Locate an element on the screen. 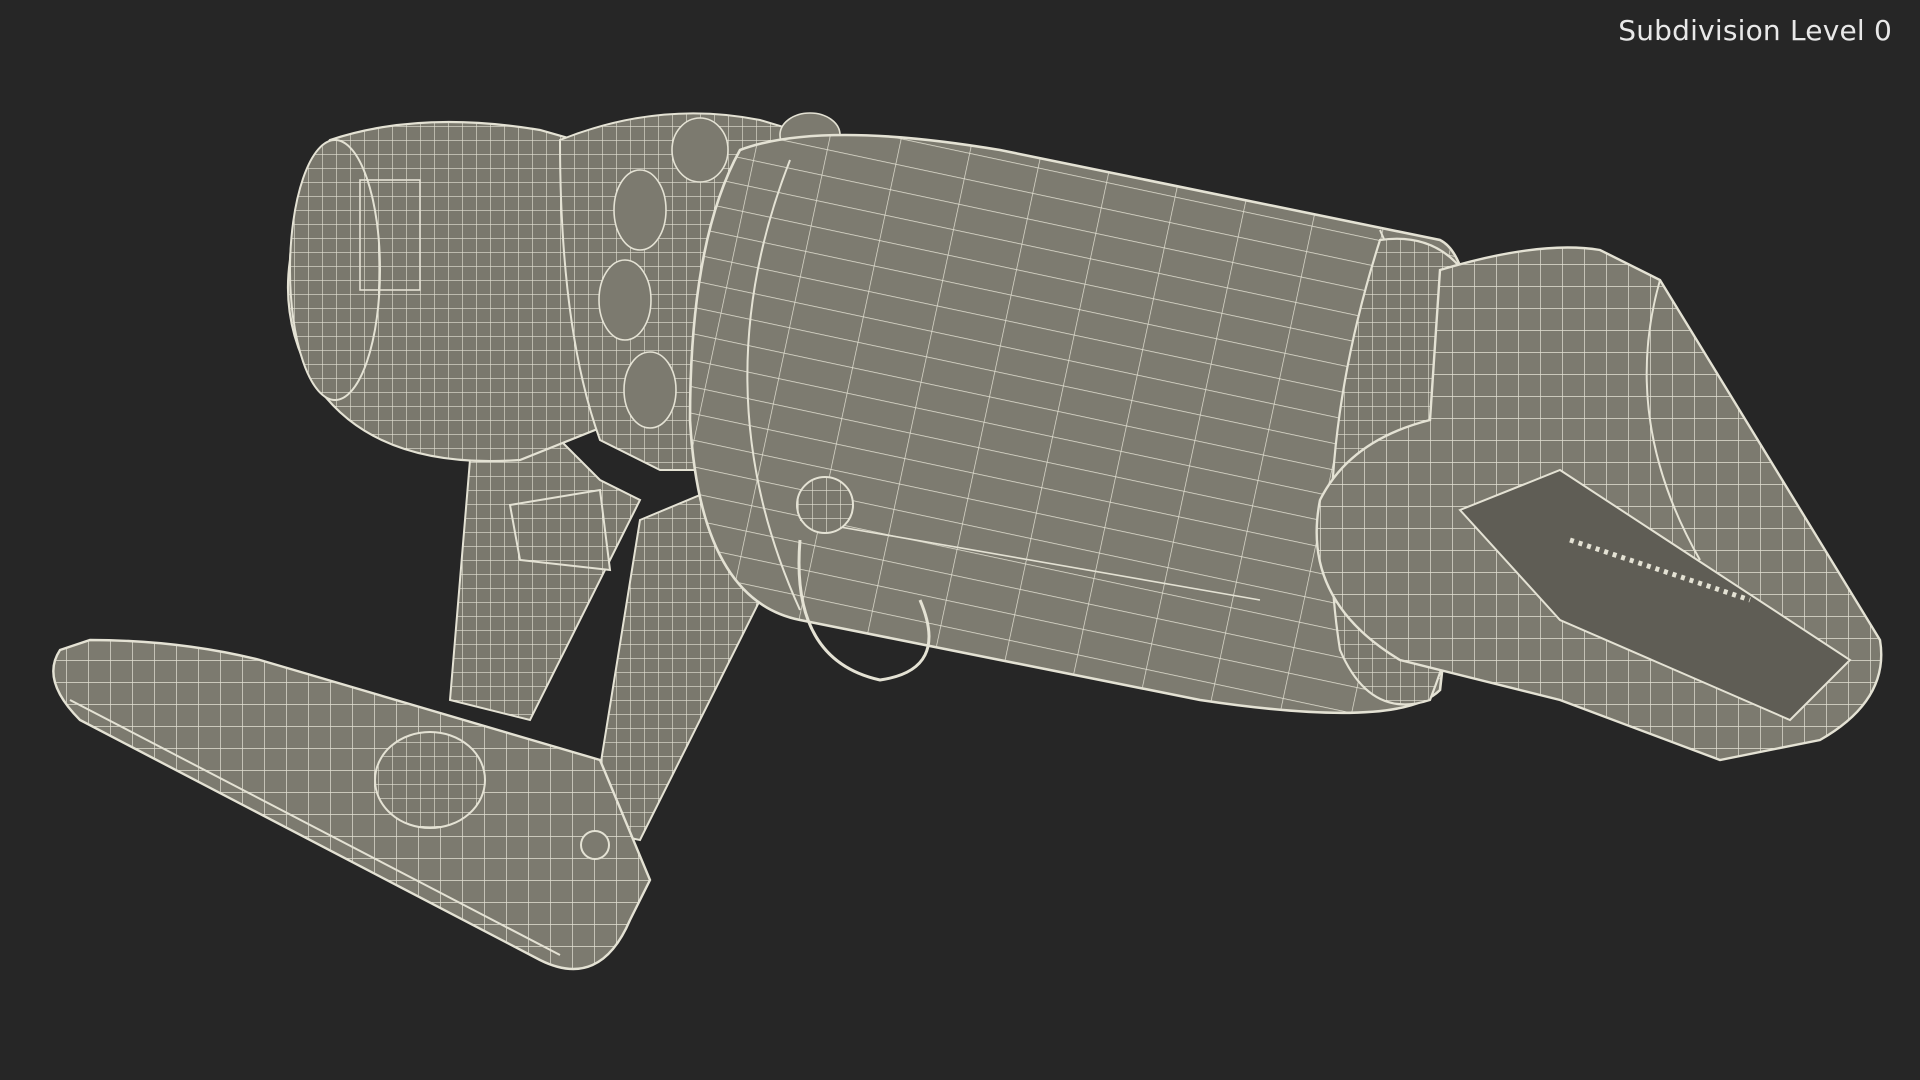 Image resolution: width=1920 pixels, height=1080 pixels. battery-pack is located at coordinates (352, 804).